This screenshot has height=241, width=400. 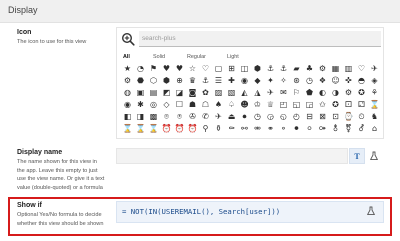 I want to click on icon-option: ⚩, so click(x=322, y=129).